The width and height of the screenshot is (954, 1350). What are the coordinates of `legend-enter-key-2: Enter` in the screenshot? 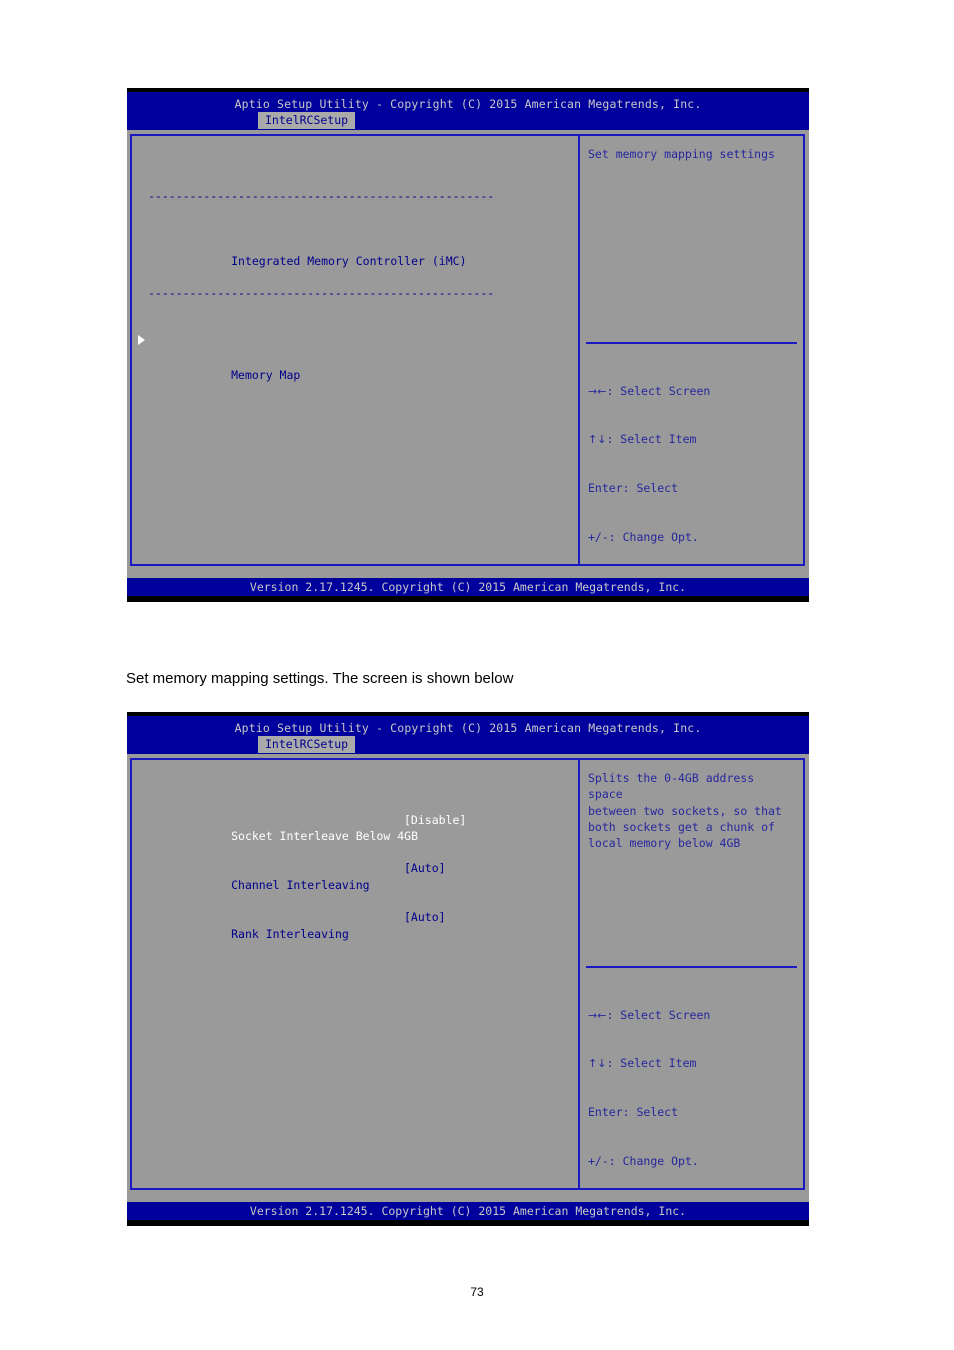 It's located at (605, 1112).